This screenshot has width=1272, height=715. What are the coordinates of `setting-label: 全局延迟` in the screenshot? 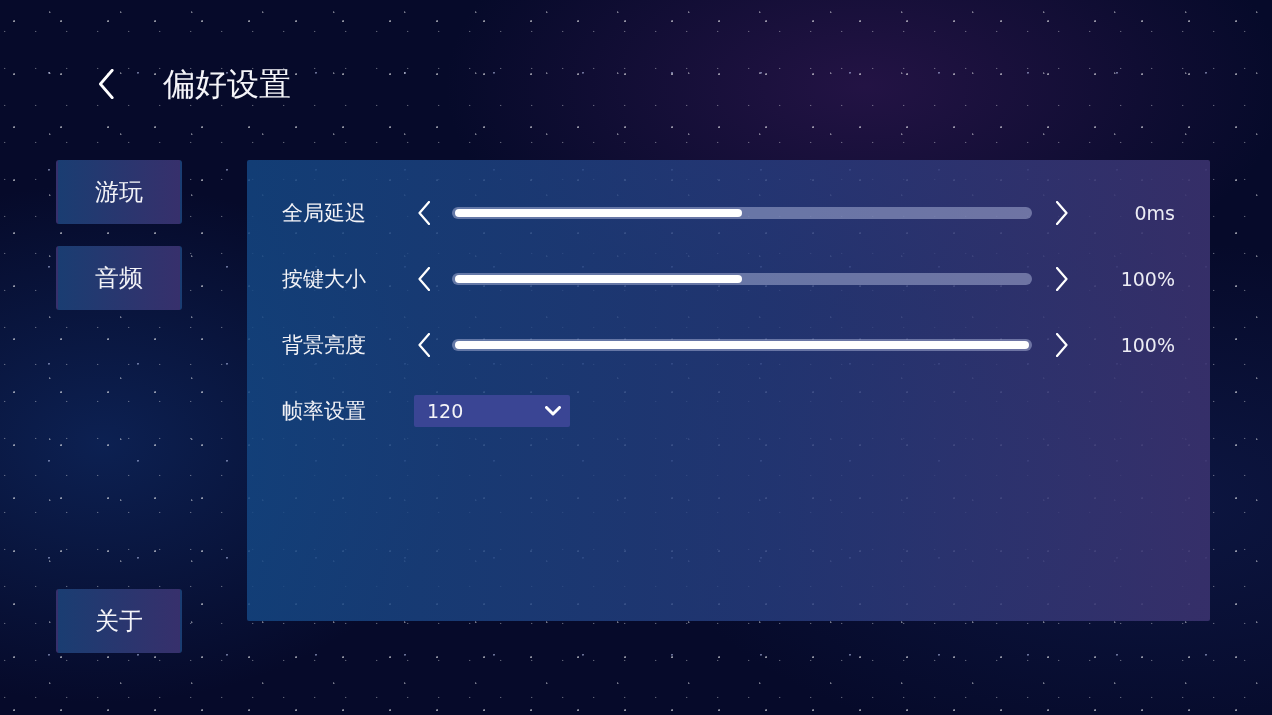 It's located at (324, 213).